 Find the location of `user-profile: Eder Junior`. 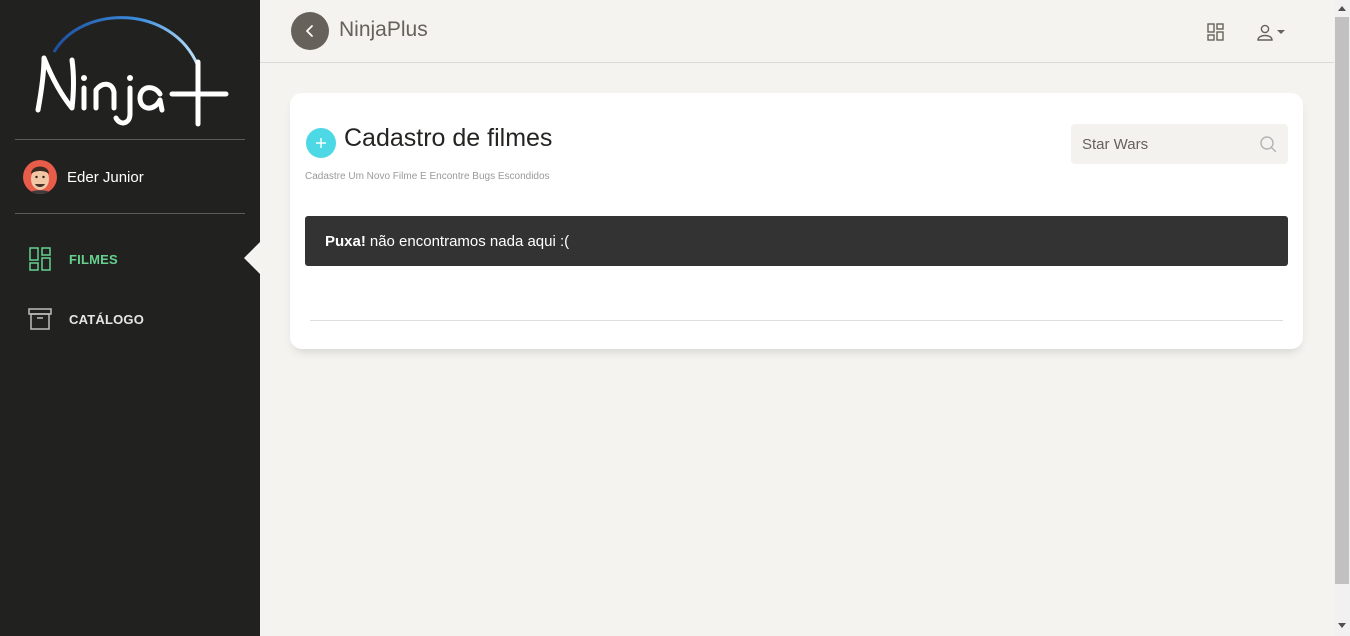

user-profile: Eder Junior is located at coordinates (83, 177).